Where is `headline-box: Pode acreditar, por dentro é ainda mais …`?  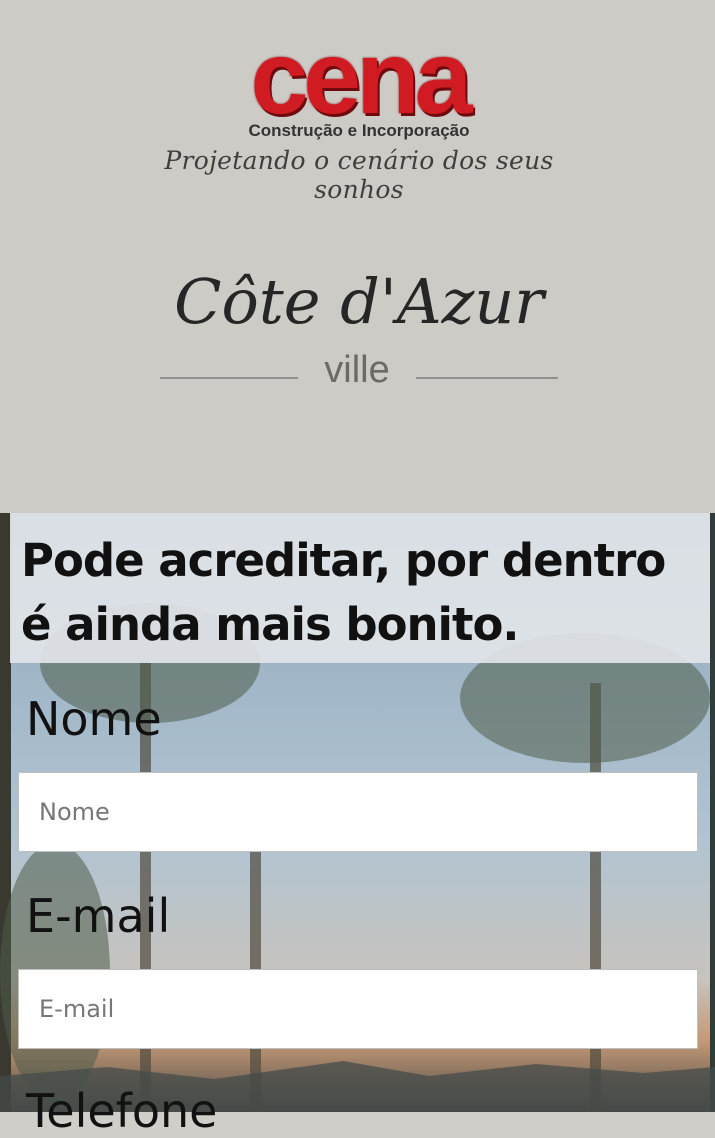 headline-box: Pode acreditar, por dentro é ainda mais … is located at coordinates (360, 588).